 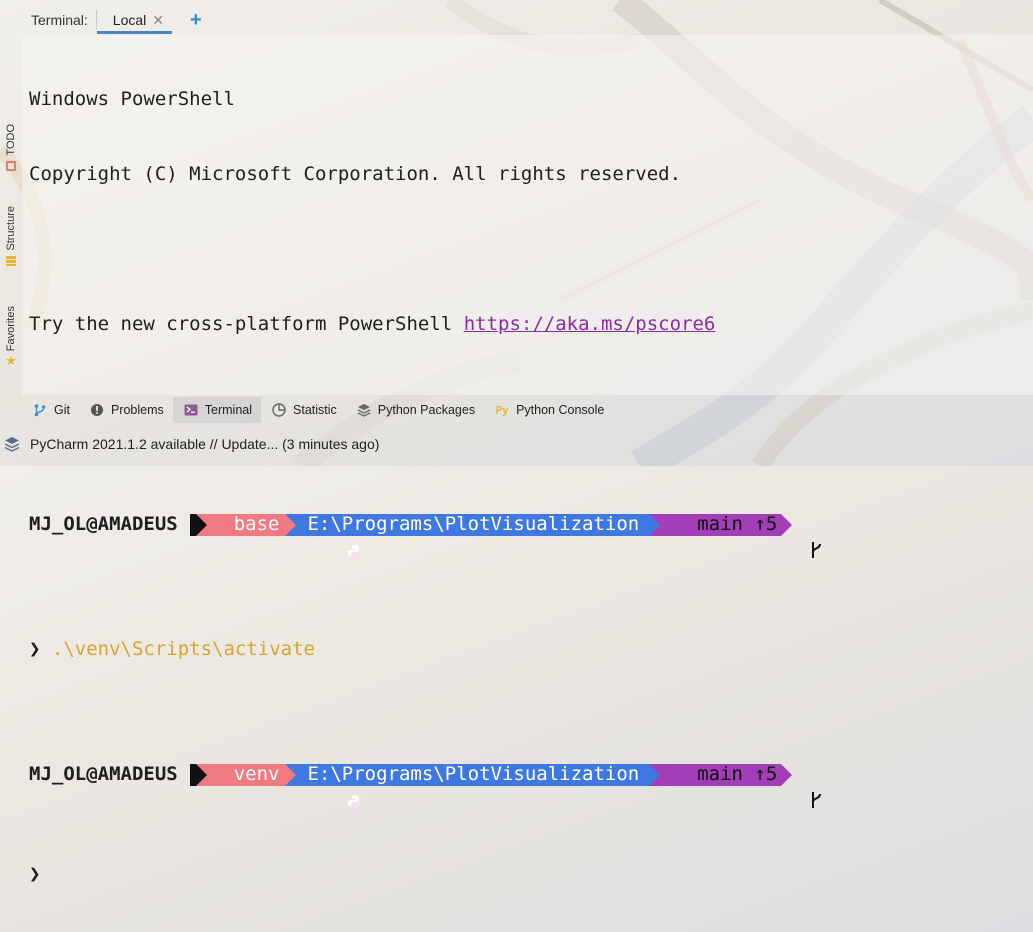 I want to click on tab-local: Local ✕, so click(x=134, y=20).